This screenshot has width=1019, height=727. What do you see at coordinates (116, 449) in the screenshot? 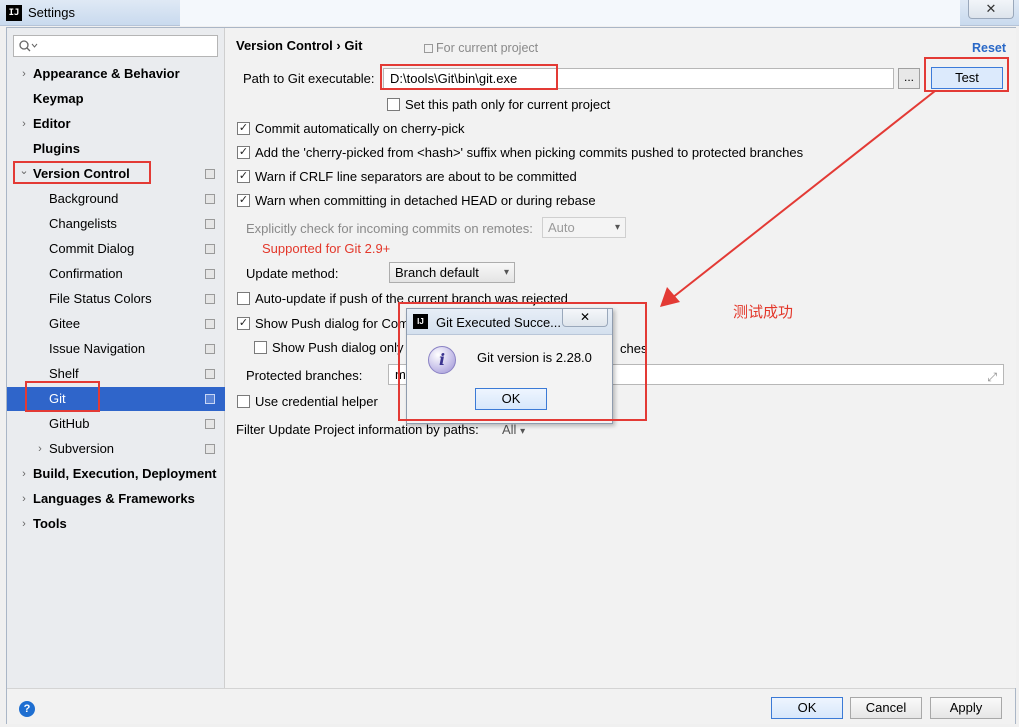
I see `sidebar-item-subversion: › Subversion` at bounding box center [116, 449].